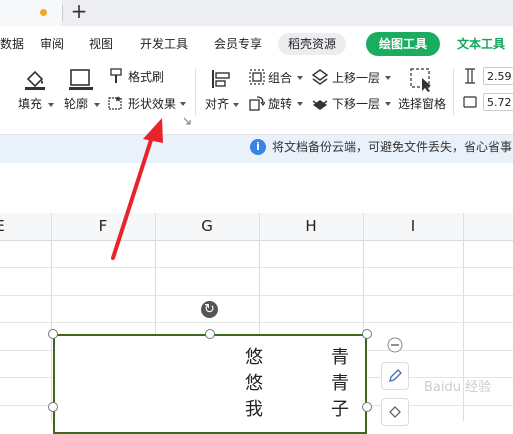 This screenshot has width=513, height=434. I want to click on annotation-arrow, so click(137, 189).